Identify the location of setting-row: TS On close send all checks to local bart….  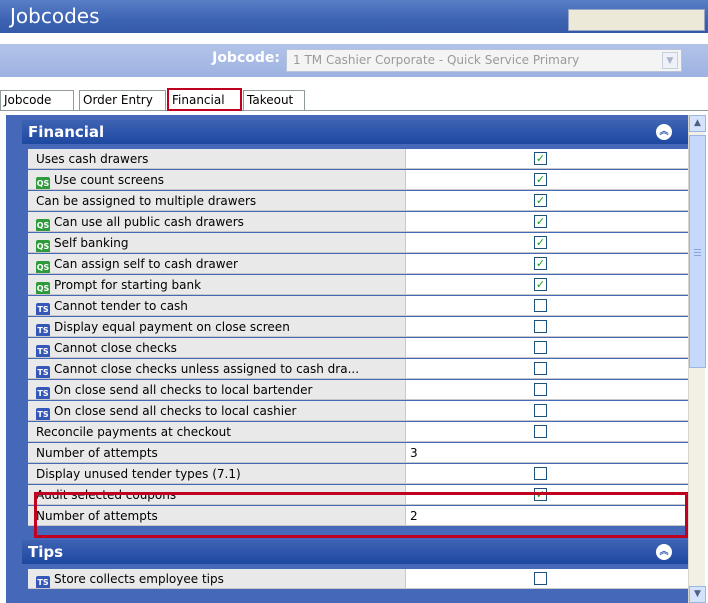
(358, 390).